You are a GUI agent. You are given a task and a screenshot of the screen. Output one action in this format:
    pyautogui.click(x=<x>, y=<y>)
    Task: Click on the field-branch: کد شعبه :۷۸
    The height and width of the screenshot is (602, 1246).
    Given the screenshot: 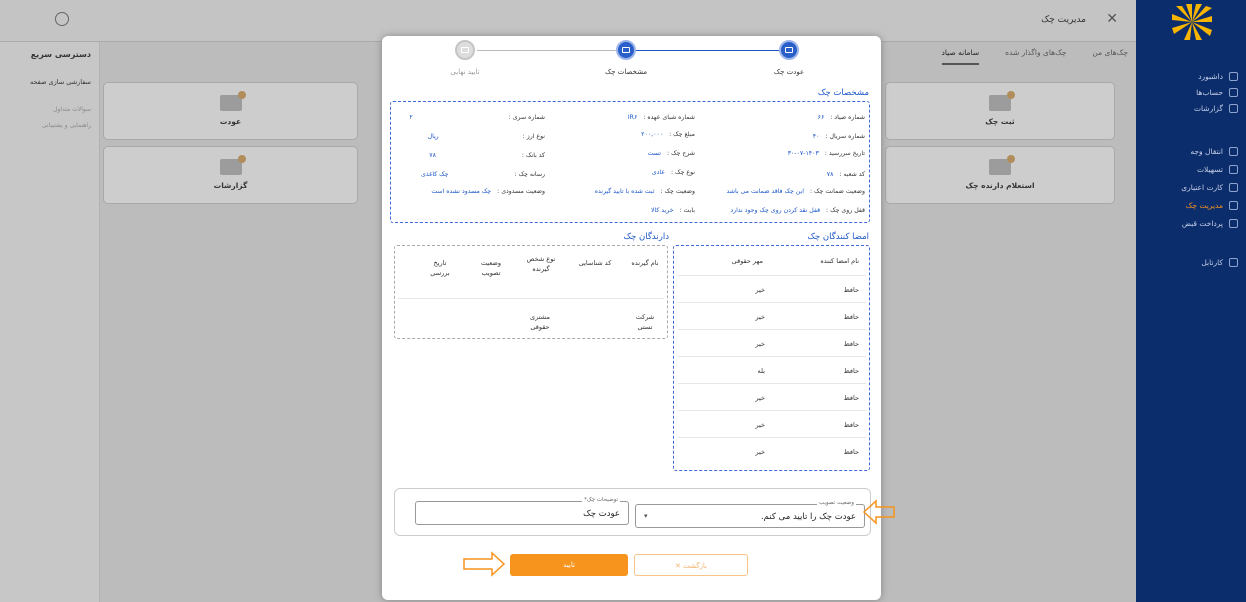 What is the action you would take?
    pyautogui.click(x=836, y=173)
    